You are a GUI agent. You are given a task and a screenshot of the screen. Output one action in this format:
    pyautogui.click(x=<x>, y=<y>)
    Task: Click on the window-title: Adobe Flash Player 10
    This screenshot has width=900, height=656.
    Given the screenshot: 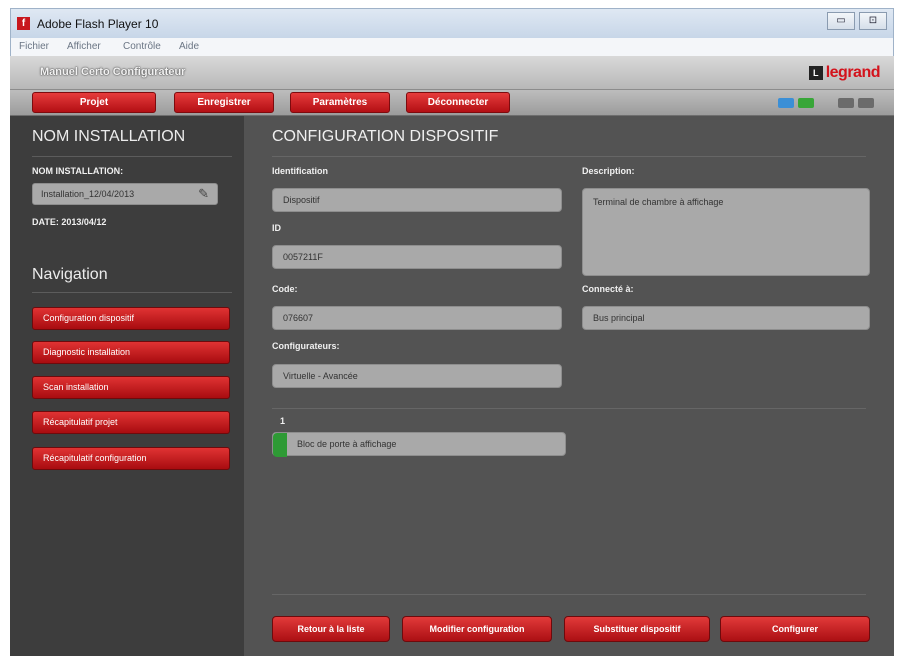 What is the action you would take?
    pyautogui.click(x=98, y=24)
    